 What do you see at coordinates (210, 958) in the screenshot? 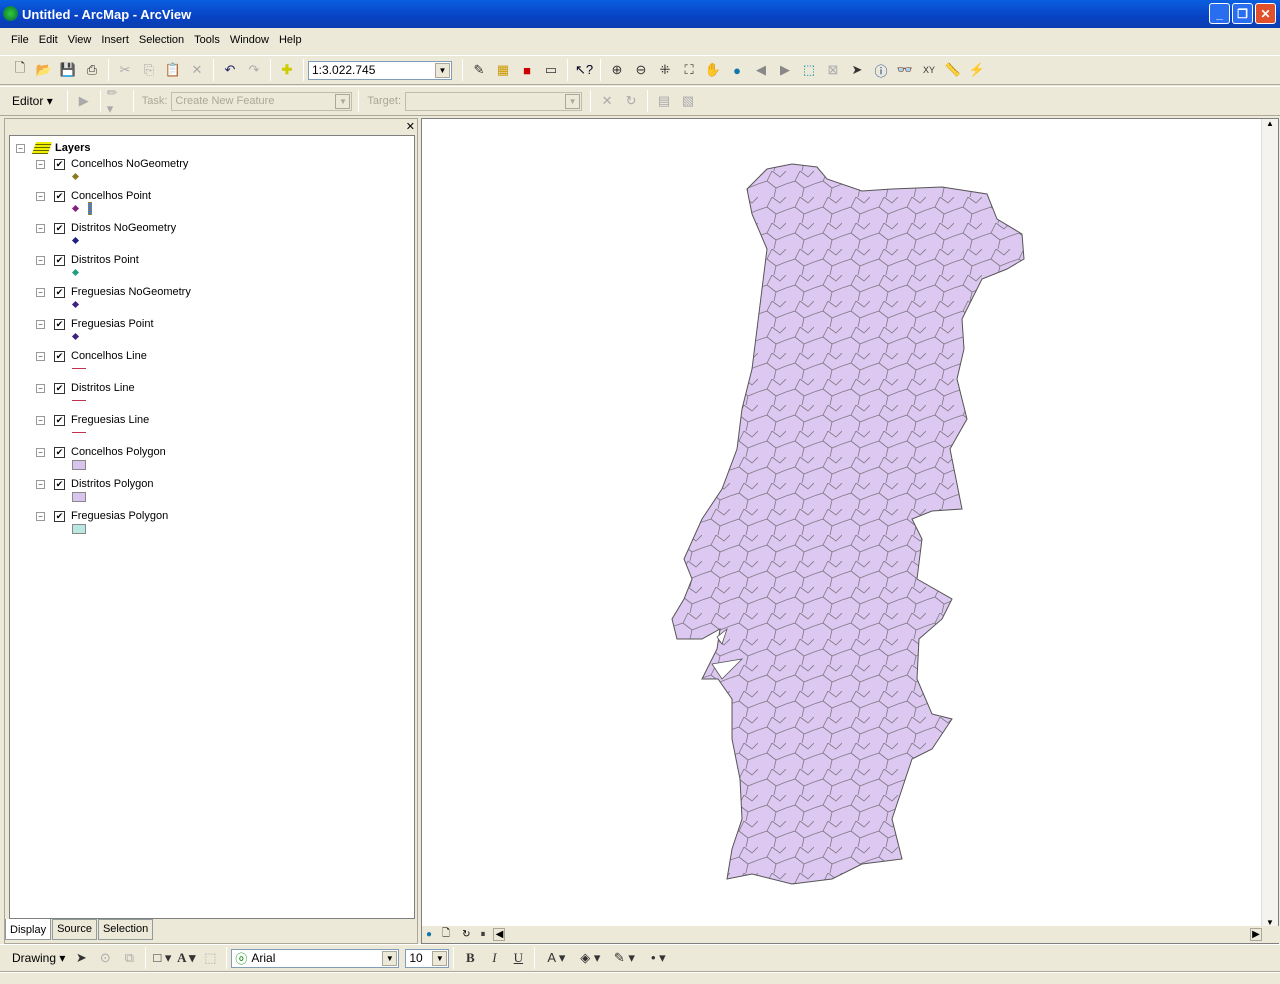
I see `edit-vertices-icon: ⬚` at bounding box center [210, 958].